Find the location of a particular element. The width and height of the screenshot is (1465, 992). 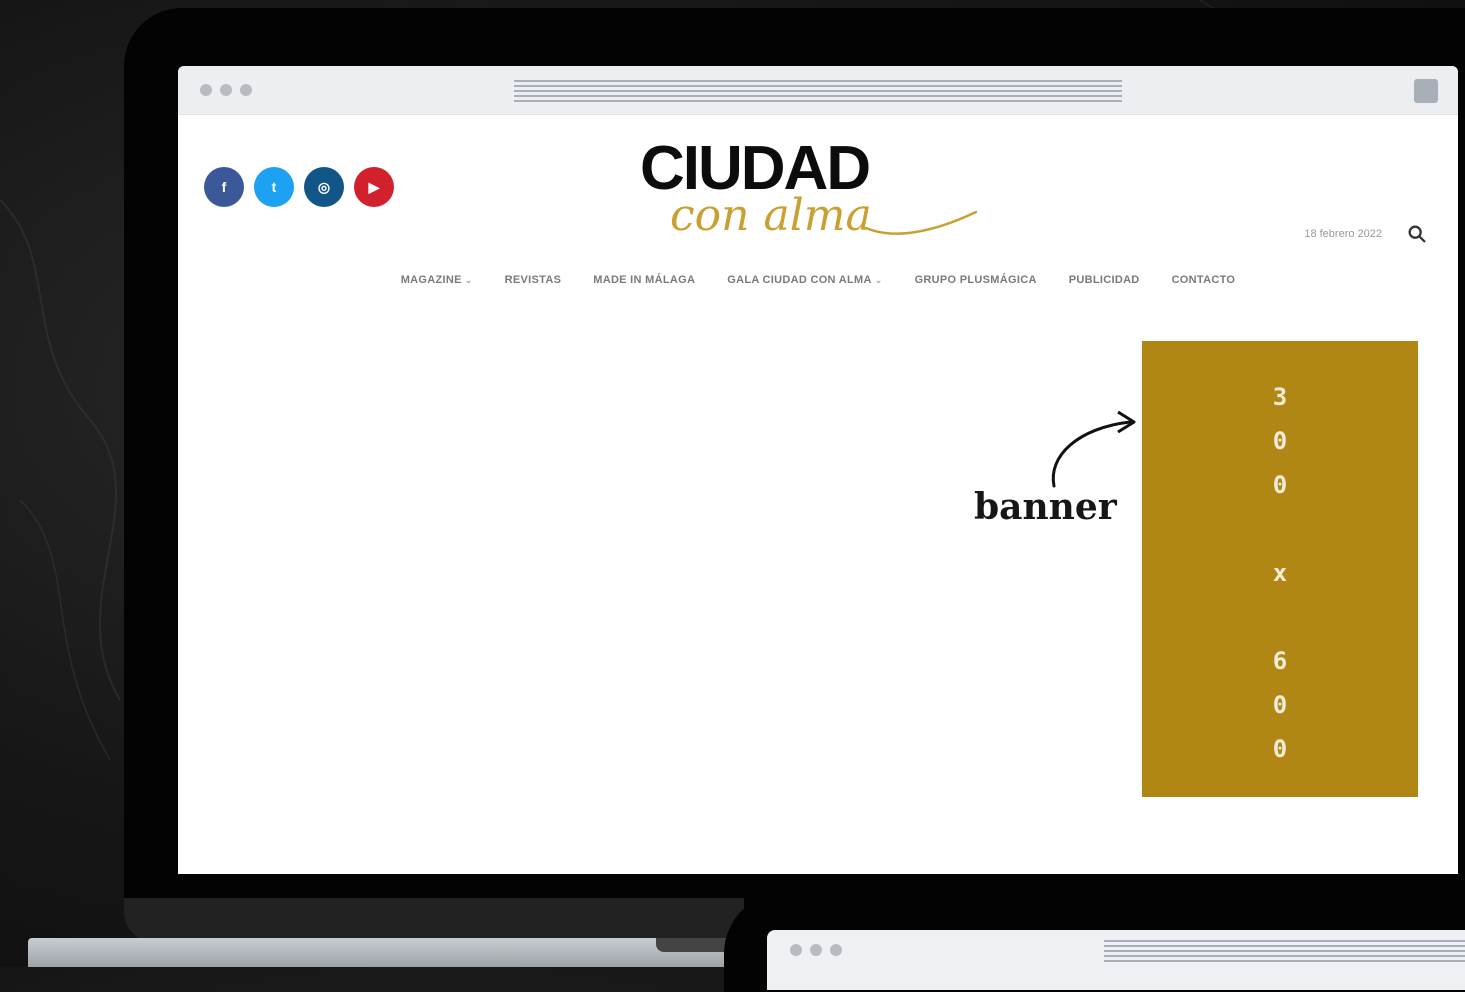

nav-item-magazine: MAGAZINE ⌄ is located at coordinates (437, 280).